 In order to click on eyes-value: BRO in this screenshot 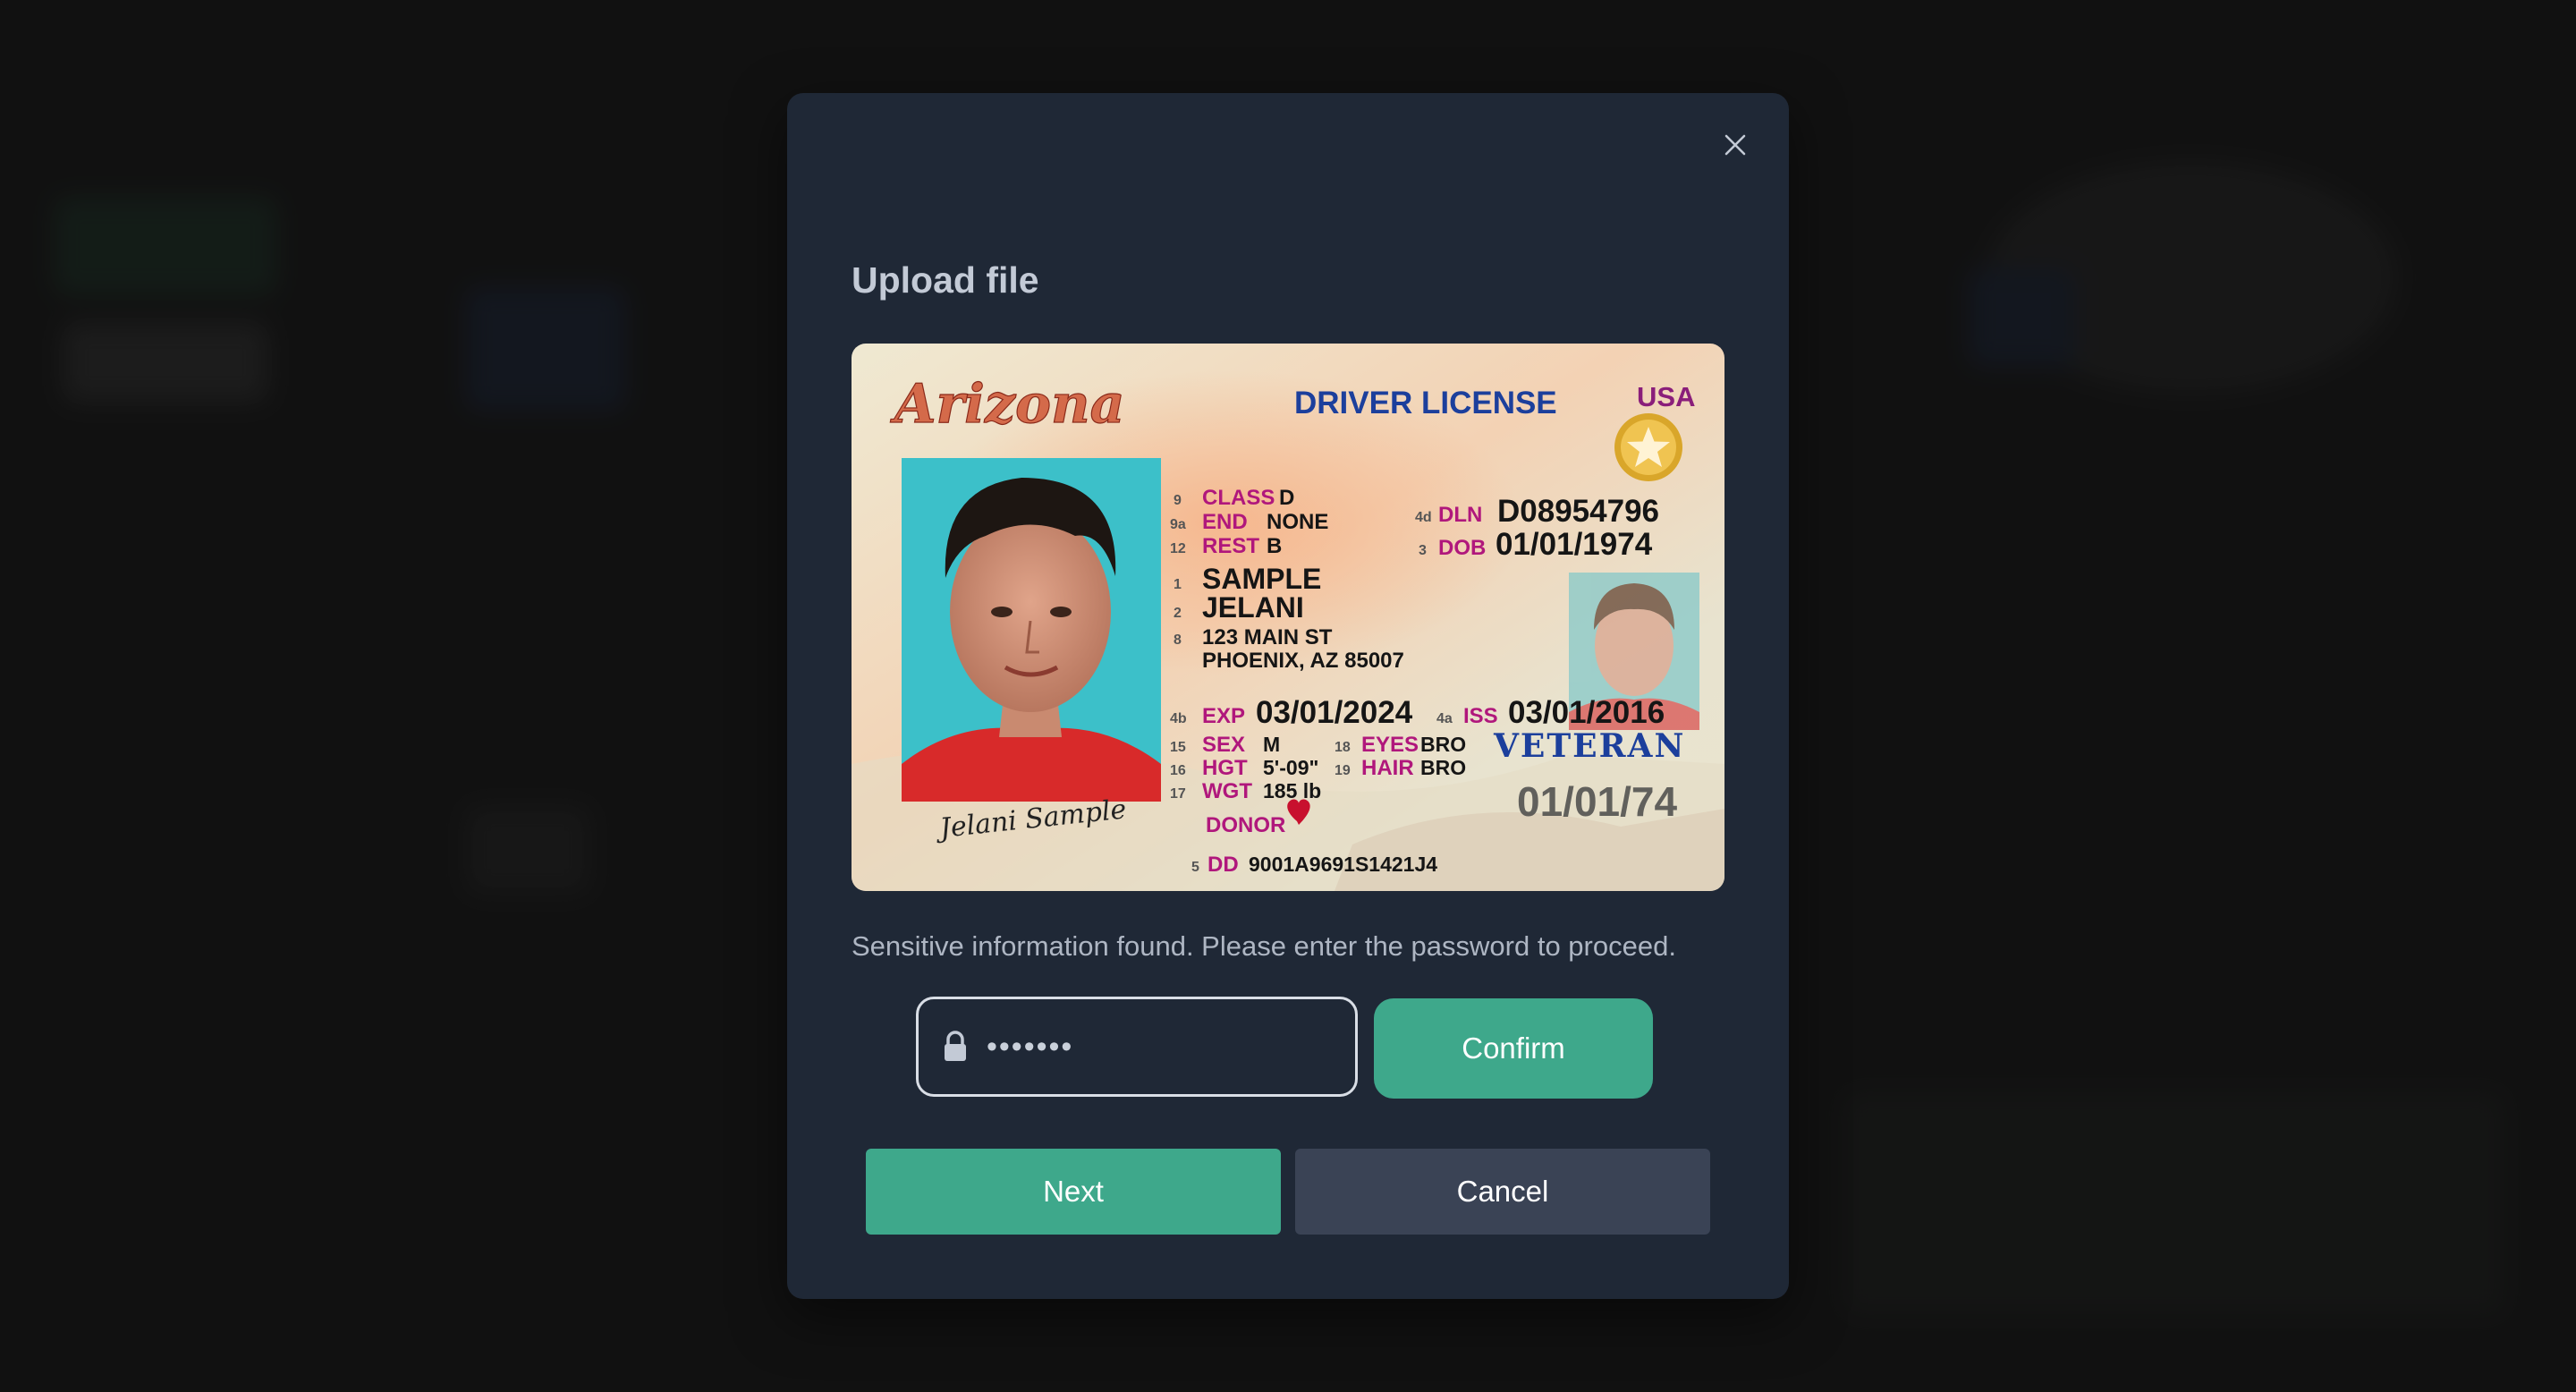, I will do `click(1443, 744)`.